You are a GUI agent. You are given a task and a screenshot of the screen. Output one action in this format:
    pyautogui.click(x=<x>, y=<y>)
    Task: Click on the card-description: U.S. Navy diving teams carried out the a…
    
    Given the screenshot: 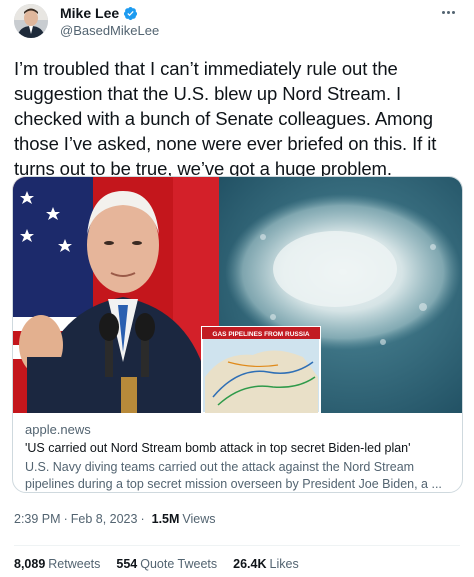 What is the action you would take?
    pyautogui.click(x=233, y=475)
    